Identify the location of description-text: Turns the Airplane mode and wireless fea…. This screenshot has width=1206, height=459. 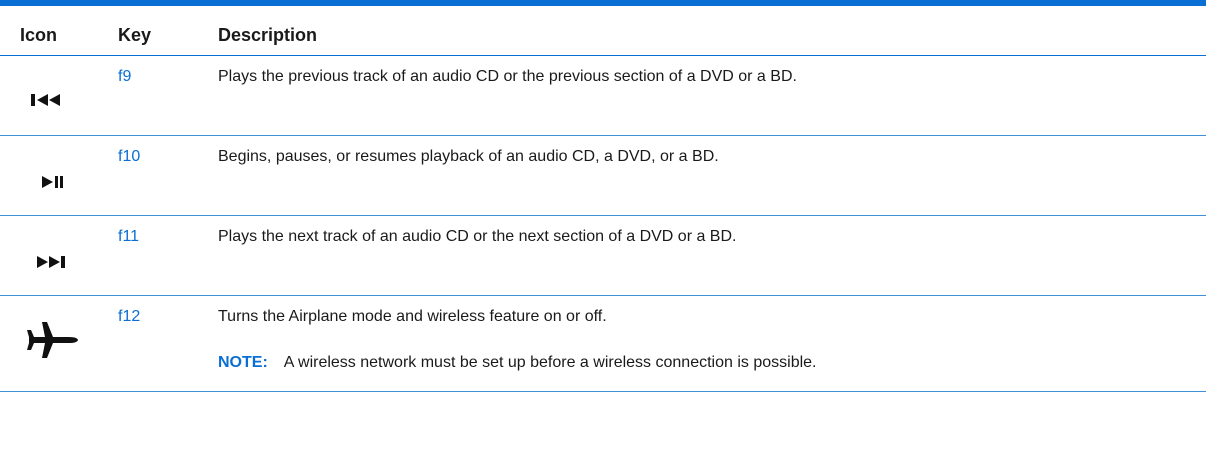
(412, 316).